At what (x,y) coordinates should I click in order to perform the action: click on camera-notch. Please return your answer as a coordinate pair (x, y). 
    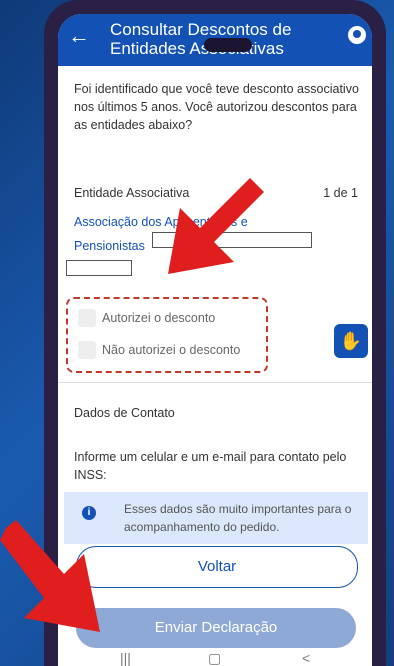
    Looking at the image, I should click on (228, 45).